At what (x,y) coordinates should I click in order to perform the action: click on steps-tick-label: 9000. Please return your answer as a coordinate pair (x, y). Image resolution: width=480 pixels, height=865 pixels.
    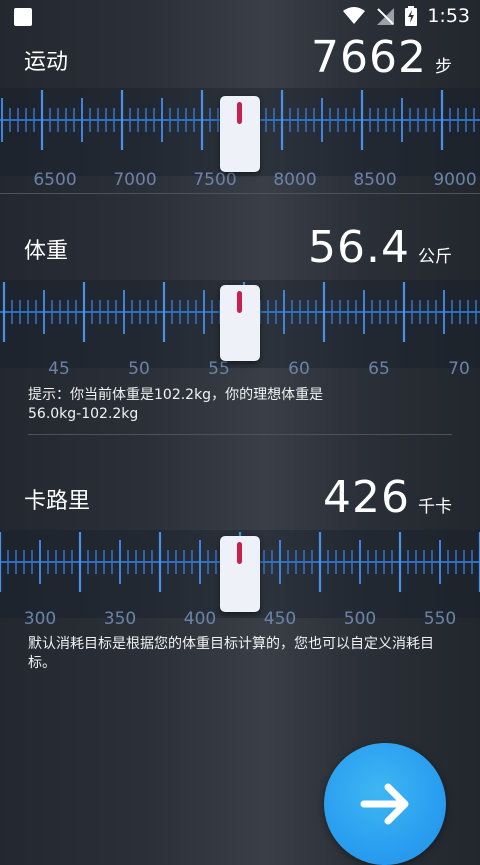
    Looking at the image, I should click on (455, 180).